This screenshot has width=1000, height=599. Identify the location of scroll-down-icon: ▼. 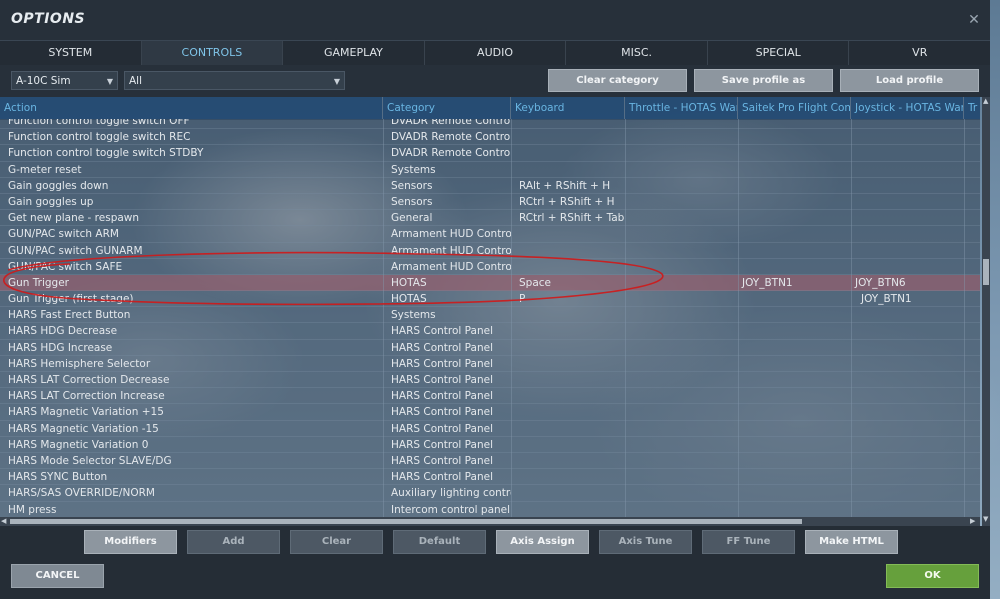
(985, 519).